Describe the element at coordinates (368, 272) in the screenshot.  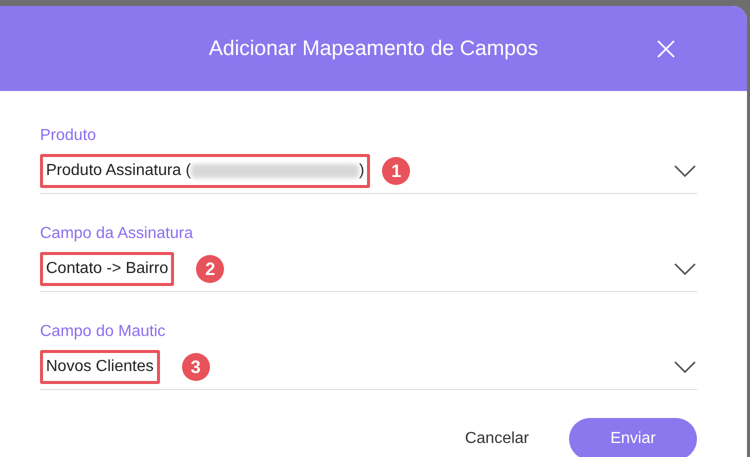
I see `select-field: Contato -> Bairro 2` at that location.